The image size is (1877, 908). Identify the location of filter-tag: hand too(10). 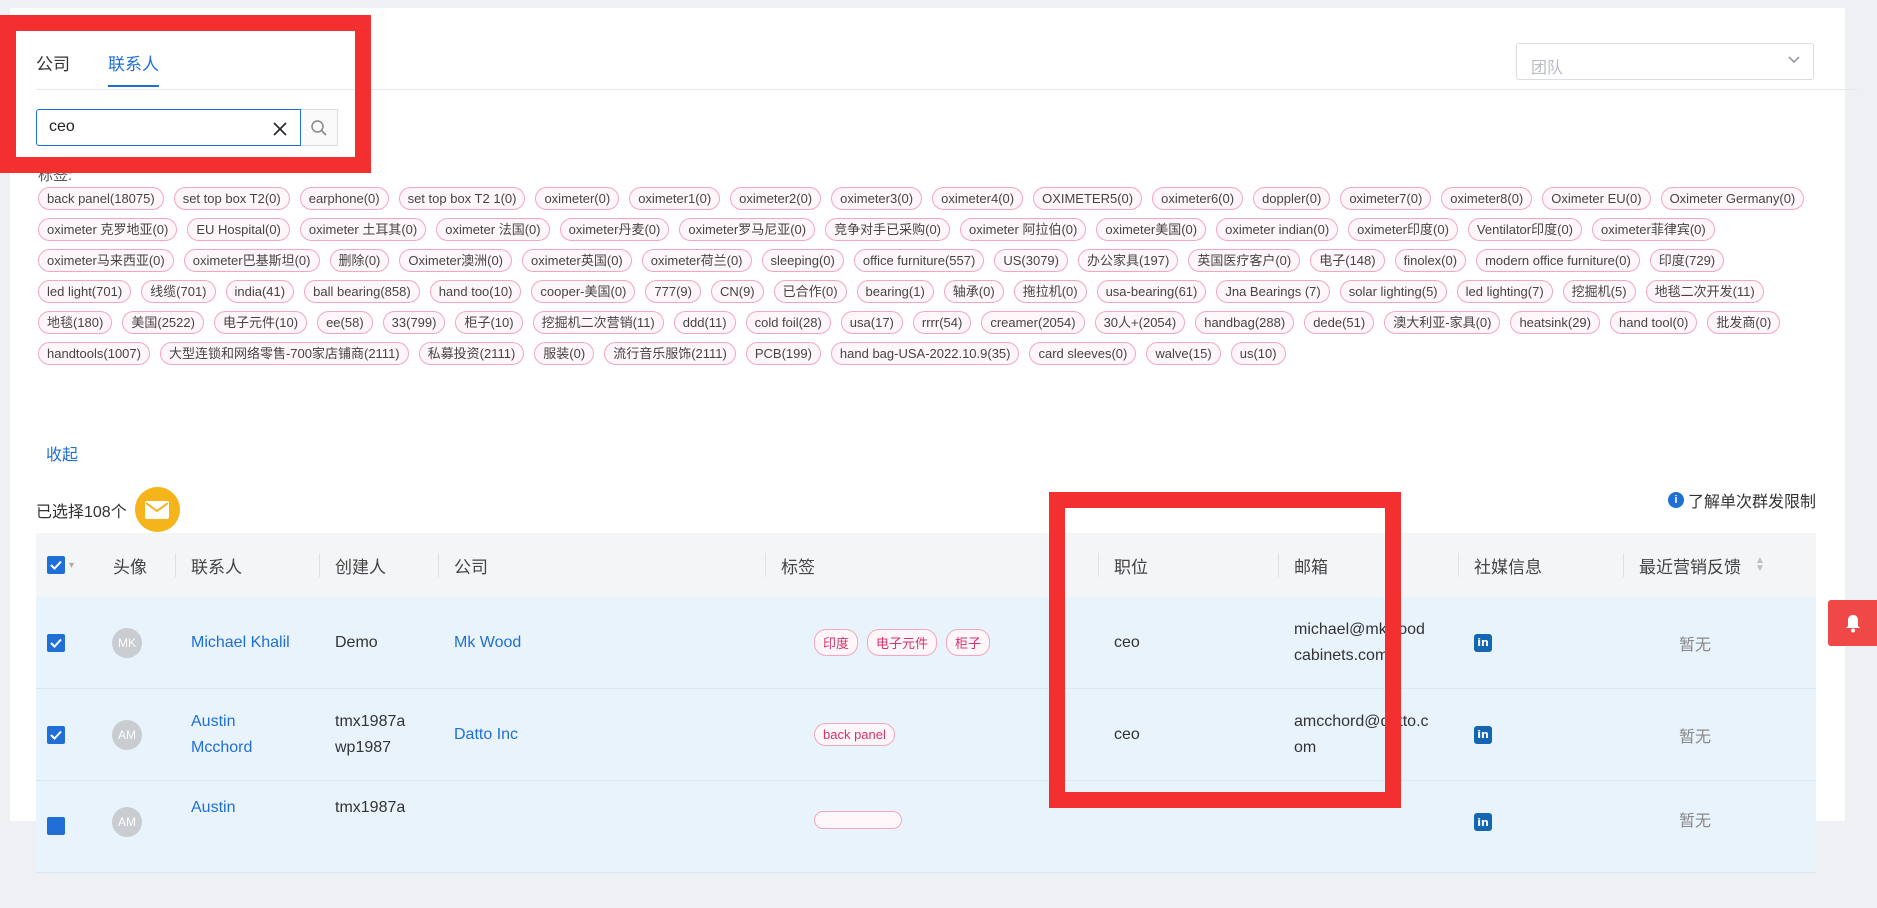
(475, 291).